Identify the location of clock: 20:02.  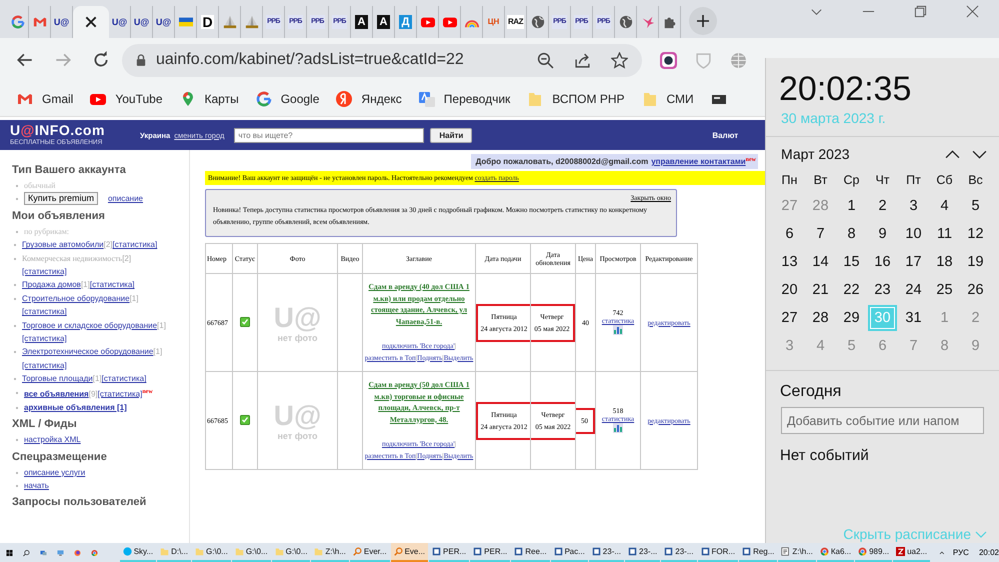
(988, 552).